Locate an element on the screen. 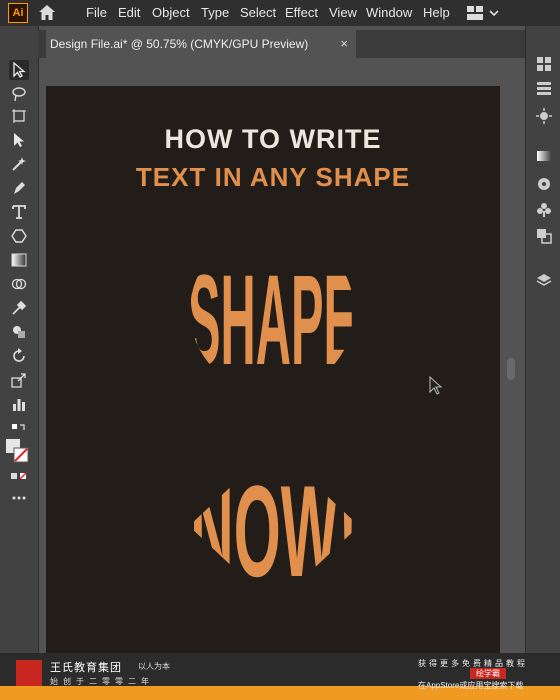  shape-circle-text: SHAPE is located at coordinates (272, 320).